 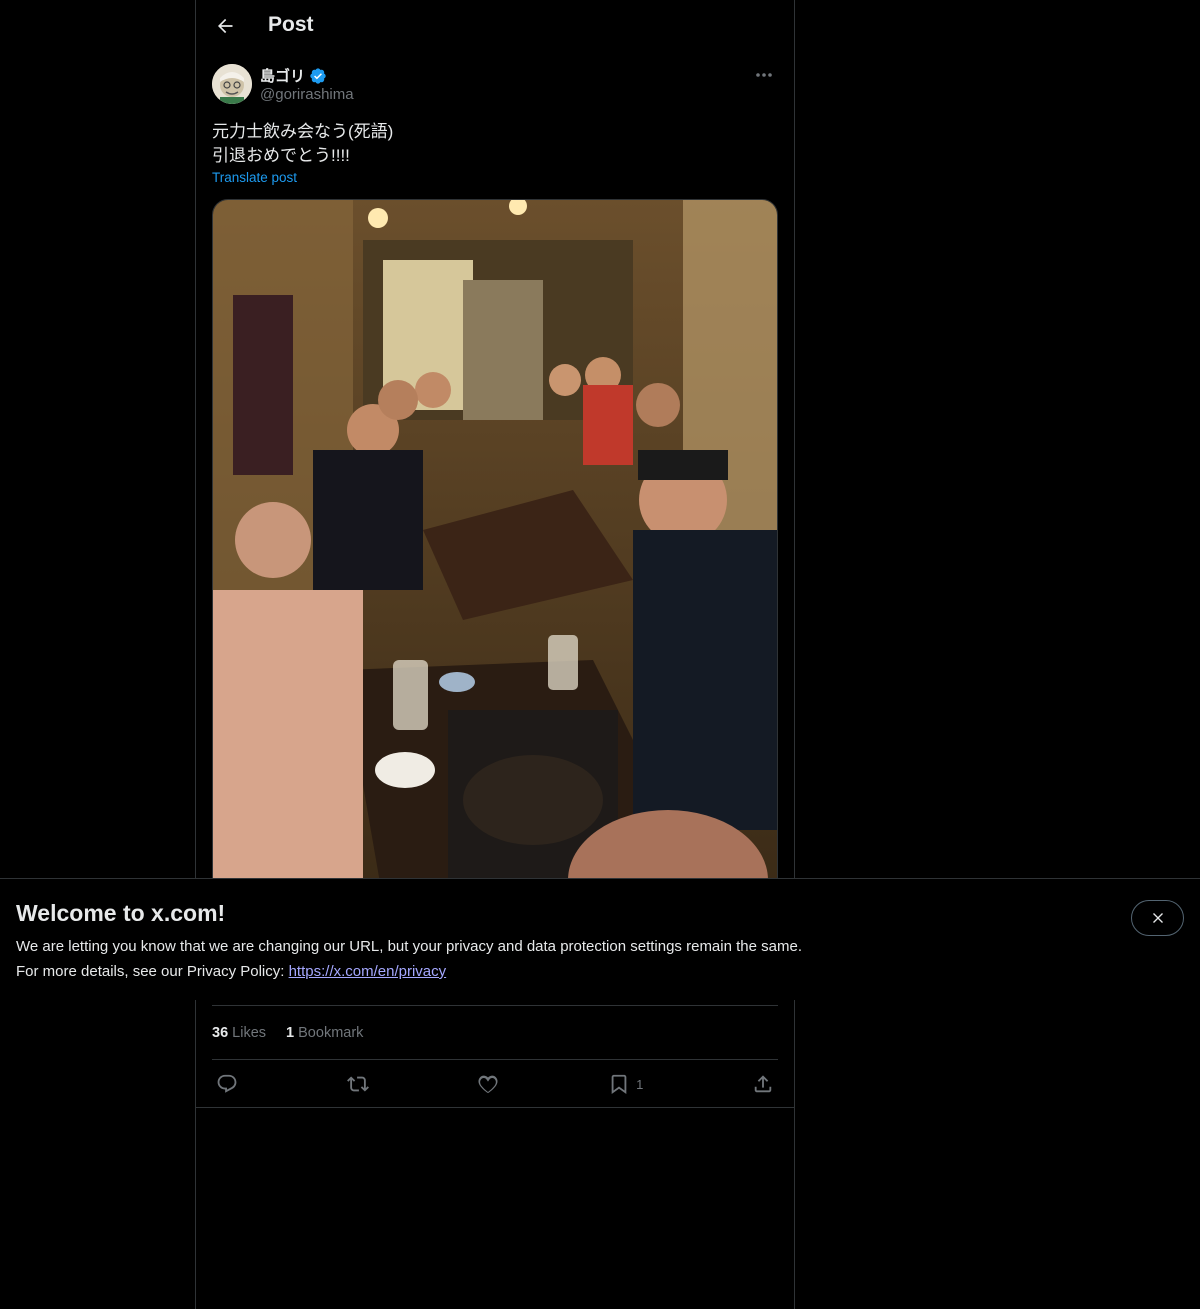 What do you see at coordinates (619, 1084) in the screenshot?
I see `bookmark-icon` at bounding box center [619, 1084].